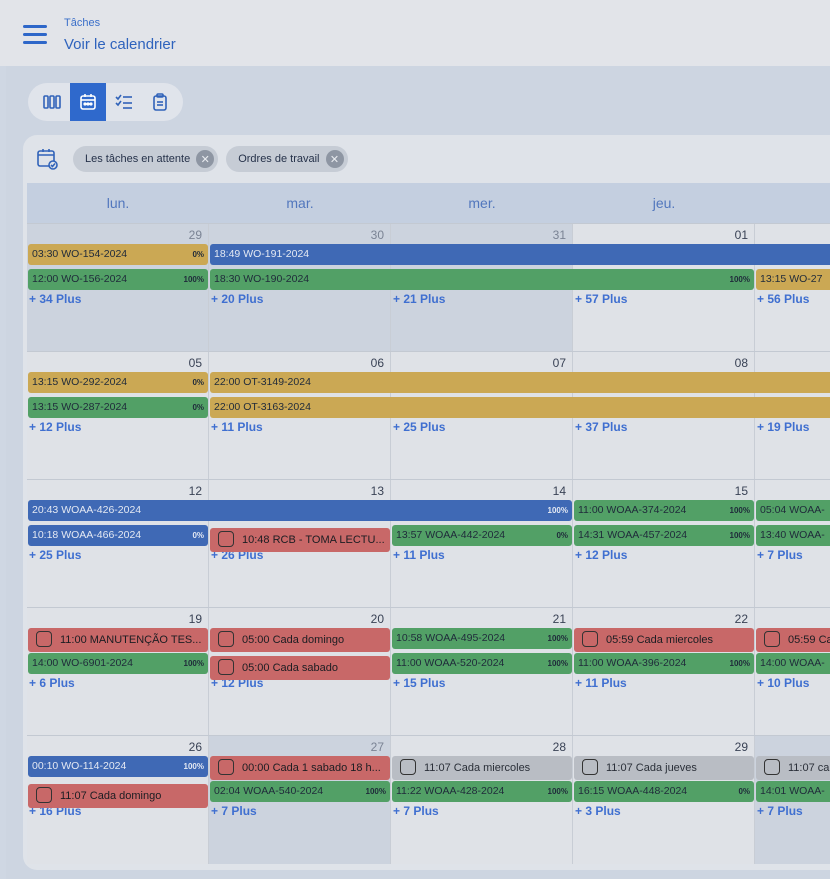 This screenshot has height=879, width=830. I want to click on event-chip: 11:07 Cada domingo, so click(118, 796).